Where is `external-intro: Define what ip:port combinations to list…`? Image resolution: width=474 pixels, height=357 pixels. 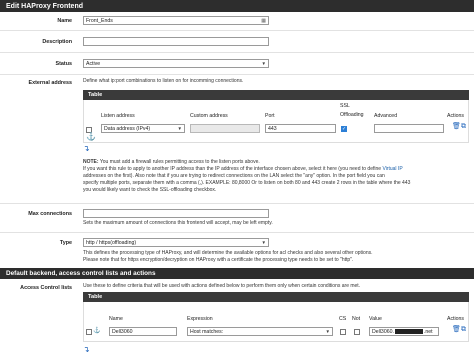 external-intro: Define what ip:port combinations to list… is located at coordinates (163, 81).